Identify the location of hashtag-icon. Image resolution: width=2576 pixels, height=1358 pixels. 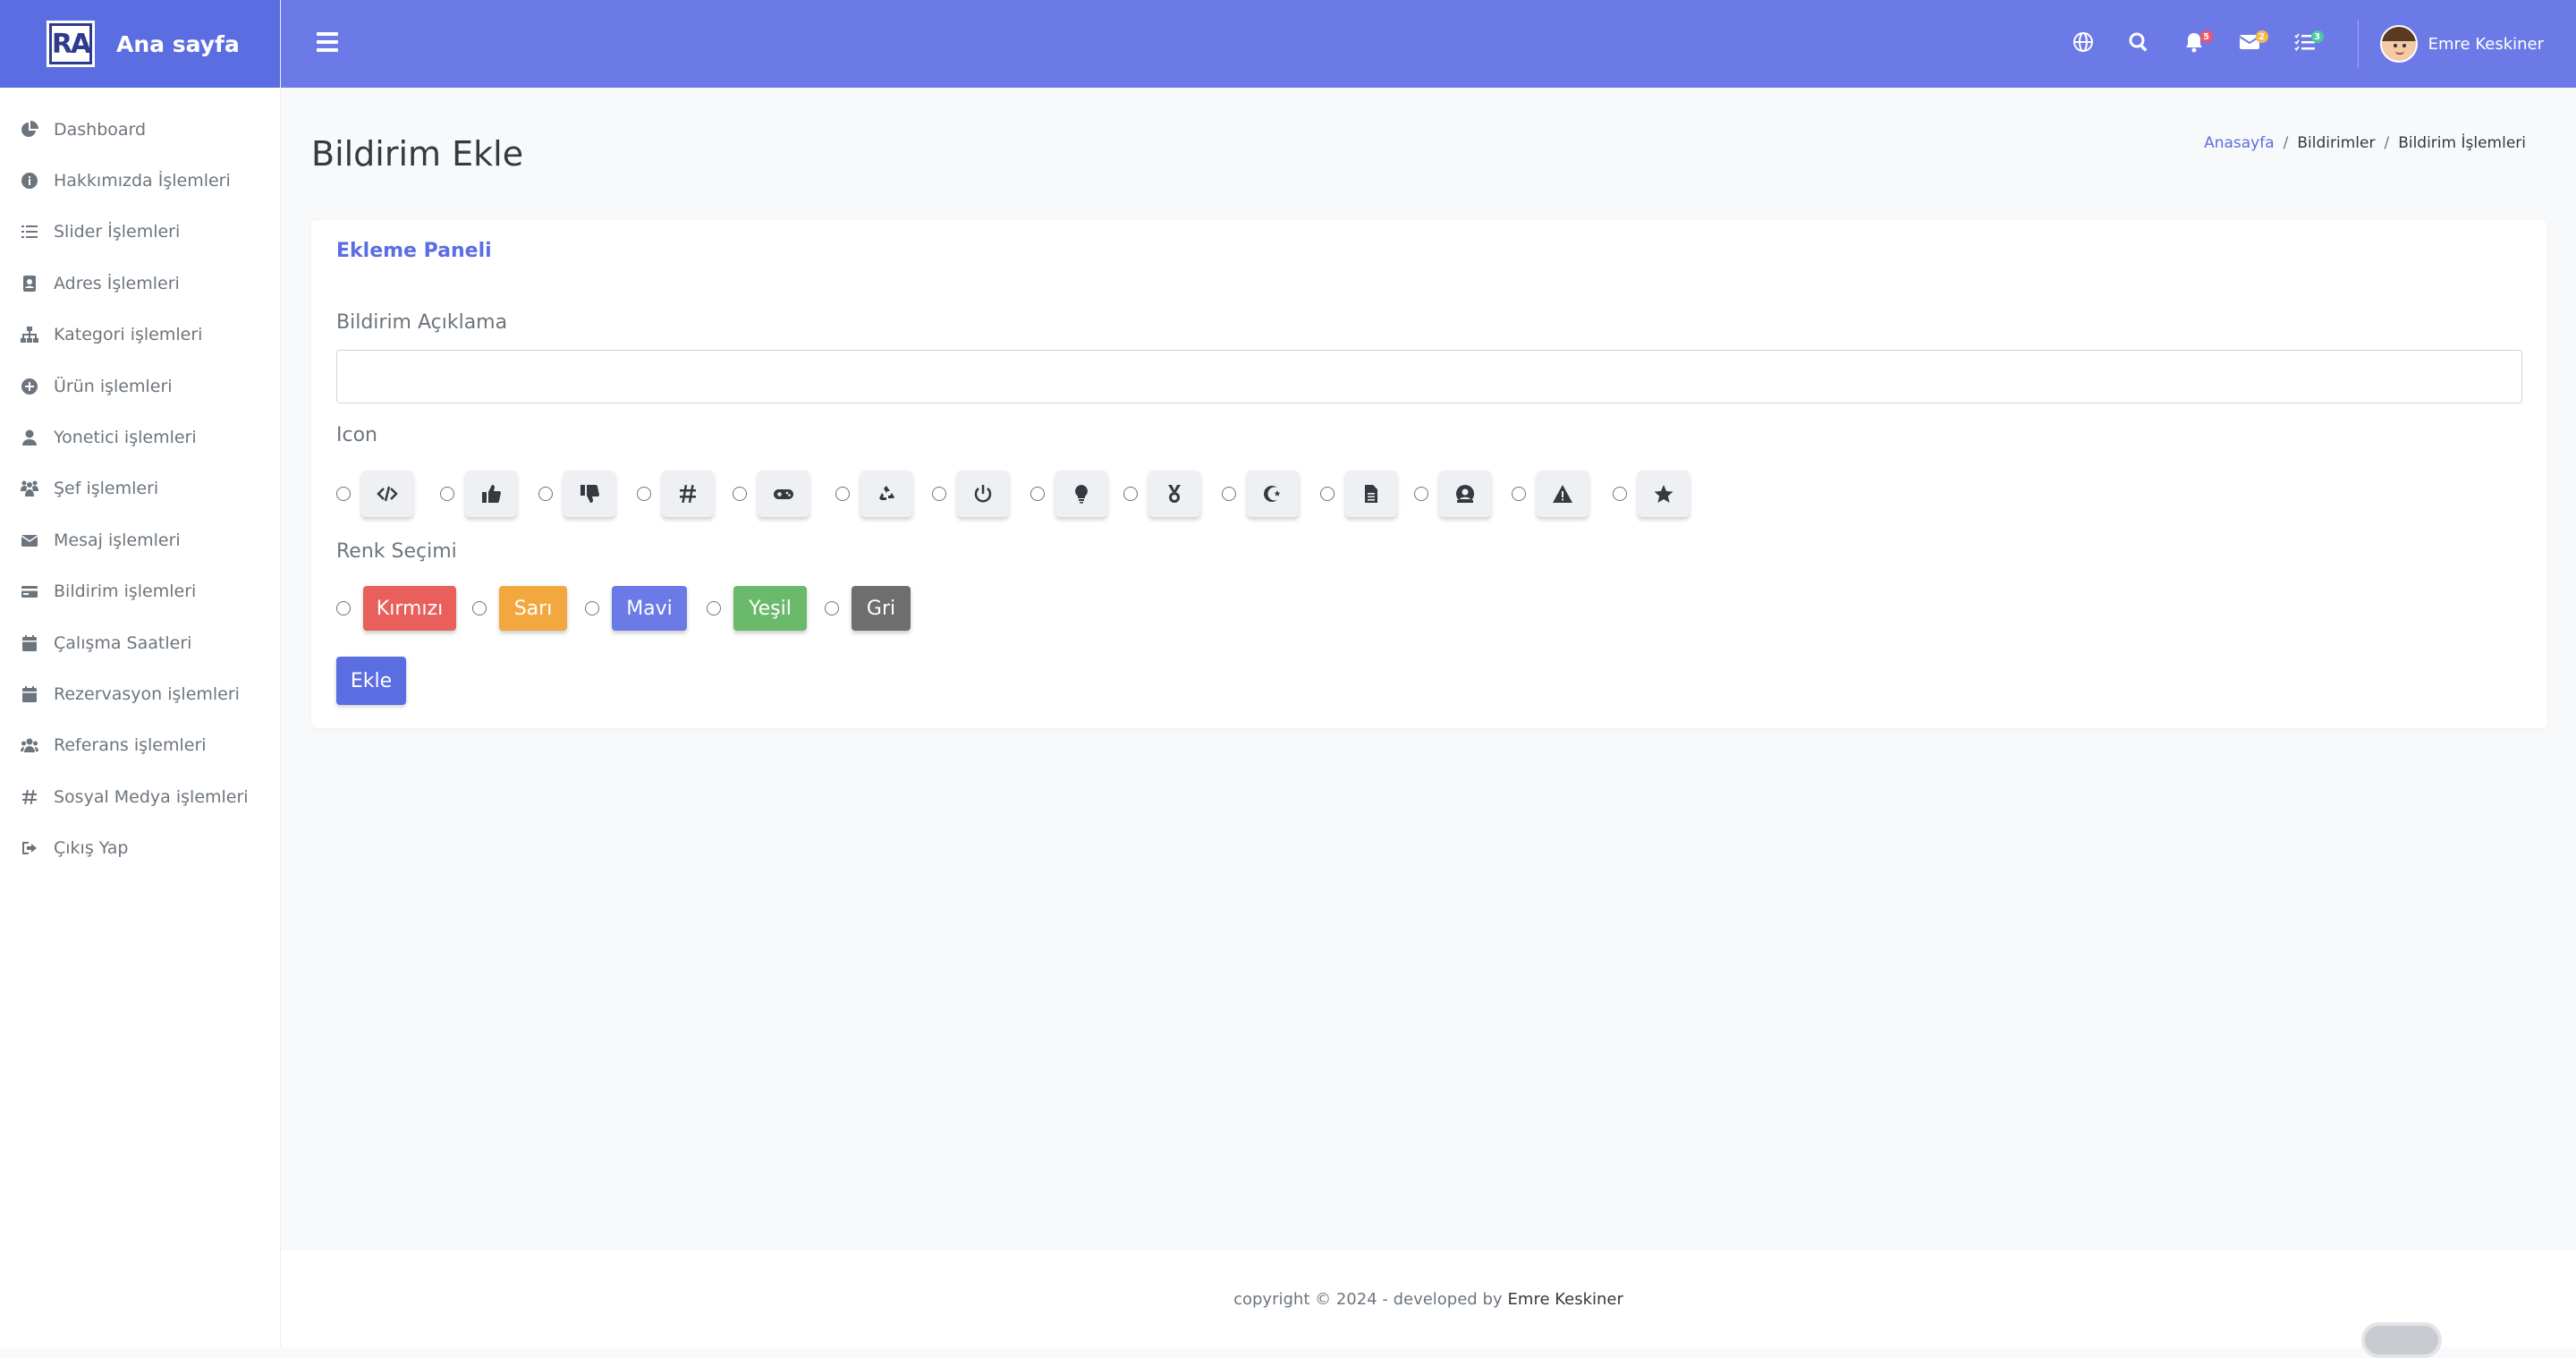
(688, 494).